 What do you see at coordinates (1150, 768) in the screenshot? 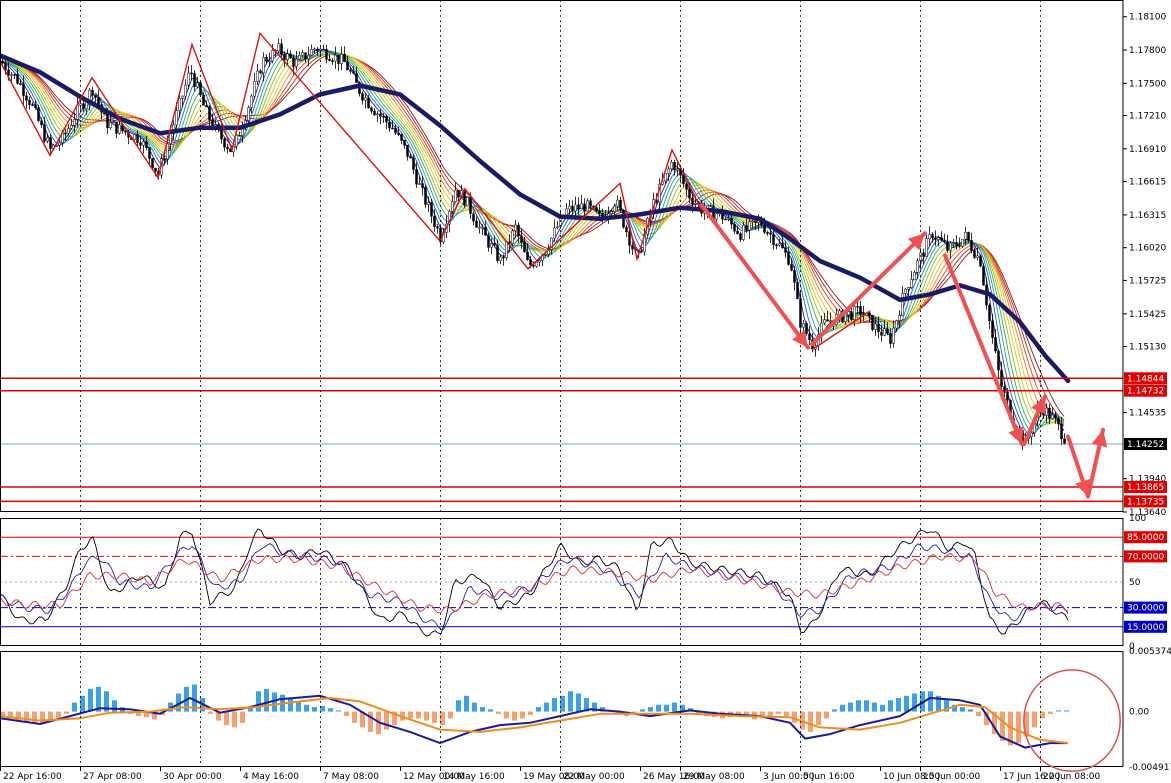
I see `macd-tick-label-2: -0.004917` at bounding box center [1150, 768].